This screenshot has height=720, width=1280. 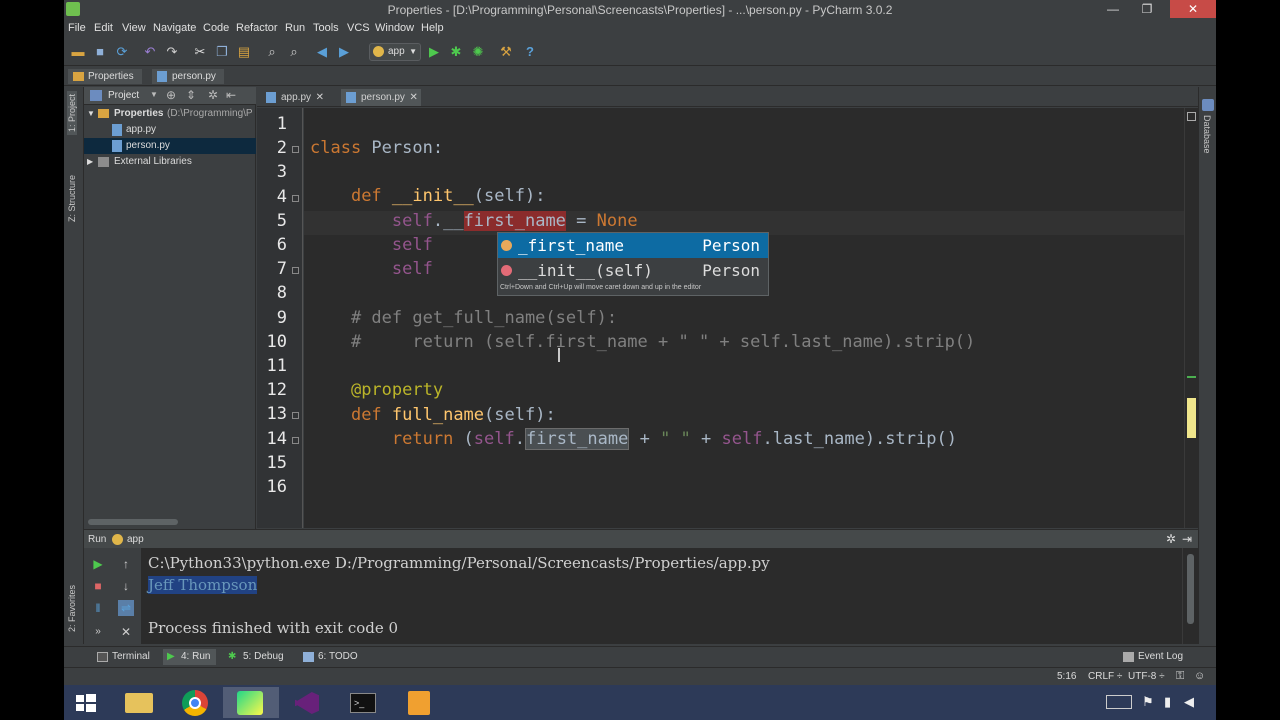 I want to click on completion-item-first-name: _first_name Person, so click(x=633, y=245).